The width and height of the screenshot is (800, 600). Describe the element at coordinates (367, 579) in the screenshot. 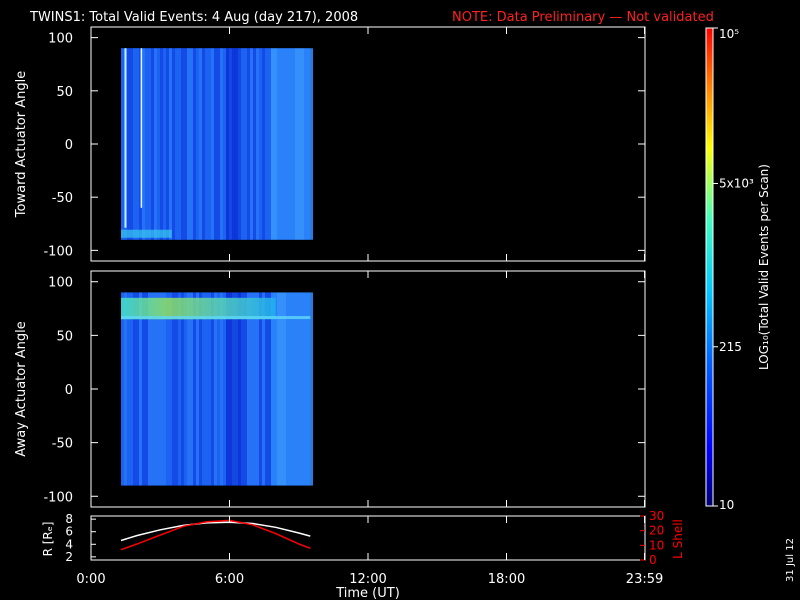

I see `xtick-label: 12:00` at that location.